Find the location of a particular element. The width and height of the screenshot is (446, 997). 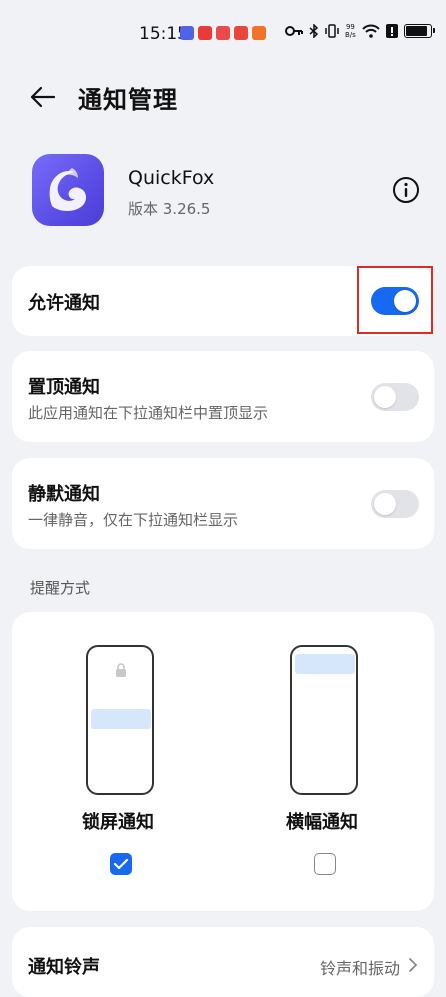

app-version: 版本 3.26.5 is located at coordinates (169, 209).